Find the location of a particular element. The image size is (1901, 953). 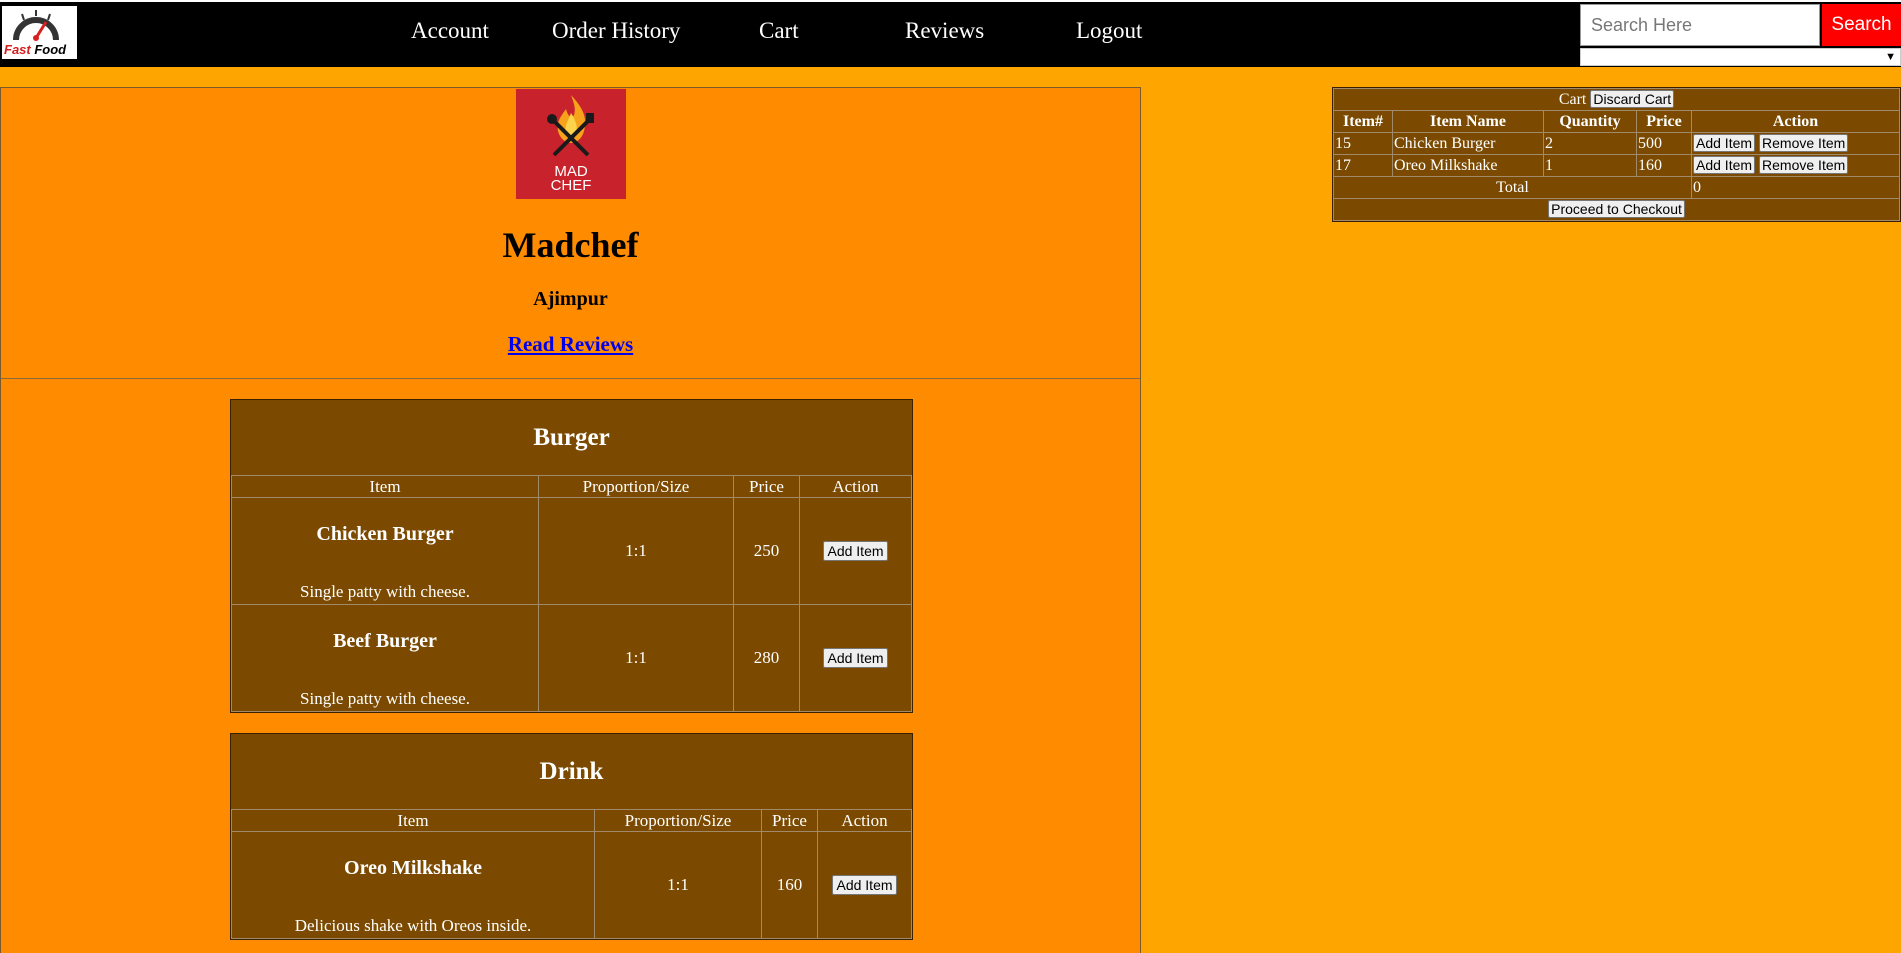

column-header: Quantity is located at coordinates (1590, 121).